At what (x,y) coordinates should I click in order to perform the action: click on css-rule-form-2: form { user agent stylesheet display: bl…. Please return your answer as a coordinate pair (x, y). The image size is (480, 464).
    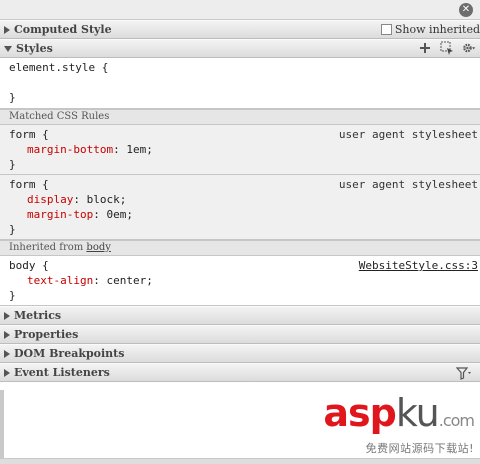
    Looking at the image, I should click on (240, 207).